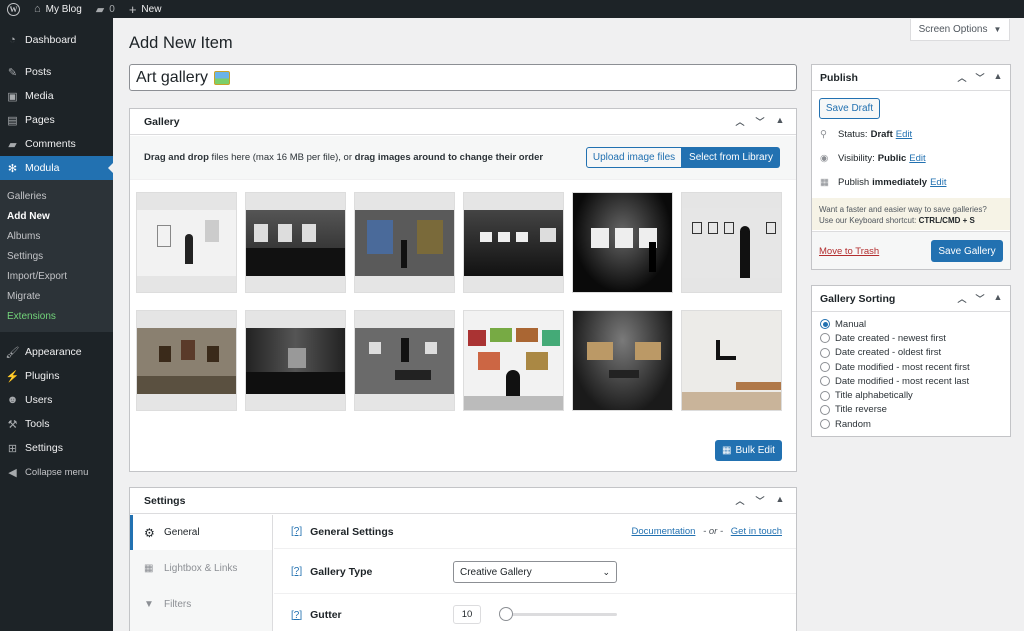  Describe the element at coordinates (858, 298) in the screenshot. I see `gallery-sorting-title: Gallery Sorting` at that location.